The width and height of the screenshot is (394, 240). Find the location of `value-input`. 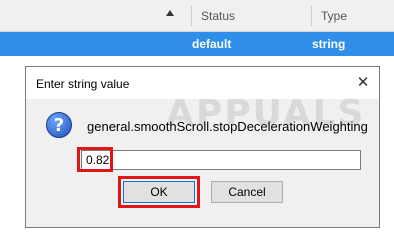

value-input is located at coordinates (221, 160).